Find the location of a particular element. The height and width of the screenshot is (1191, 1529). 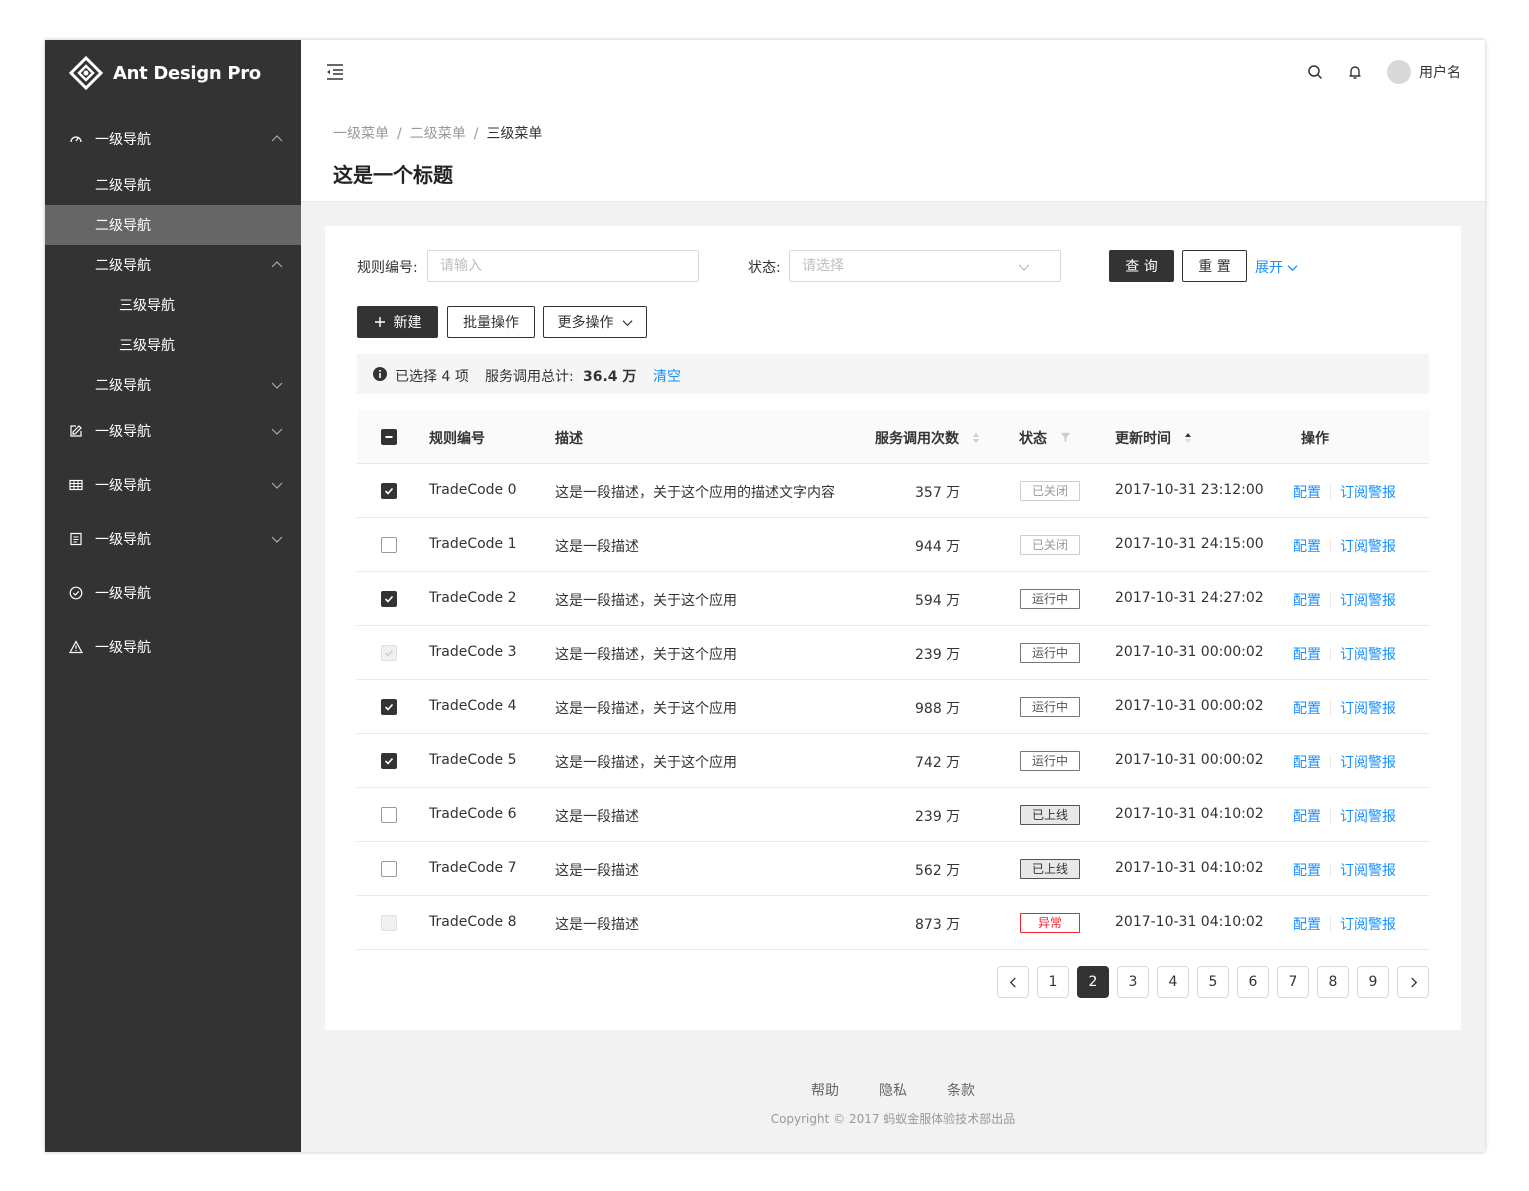

sidebar-item-3: 二级导航 is located at coordinates (173, 265).